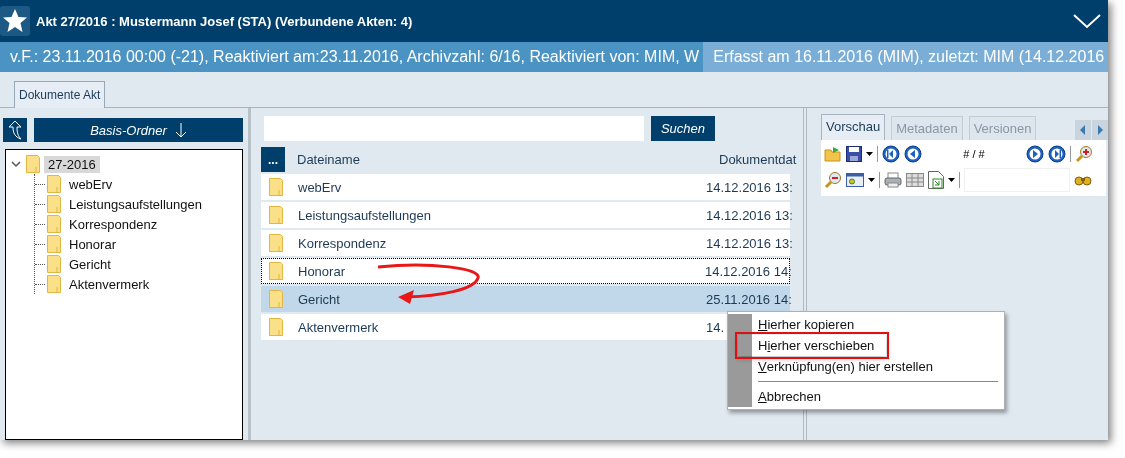 The image size is (1125, 458). What do you see at coordinates (1057, 154) in the screenshot?
I see `last-page-icon` at bounding box center [1057, 154].